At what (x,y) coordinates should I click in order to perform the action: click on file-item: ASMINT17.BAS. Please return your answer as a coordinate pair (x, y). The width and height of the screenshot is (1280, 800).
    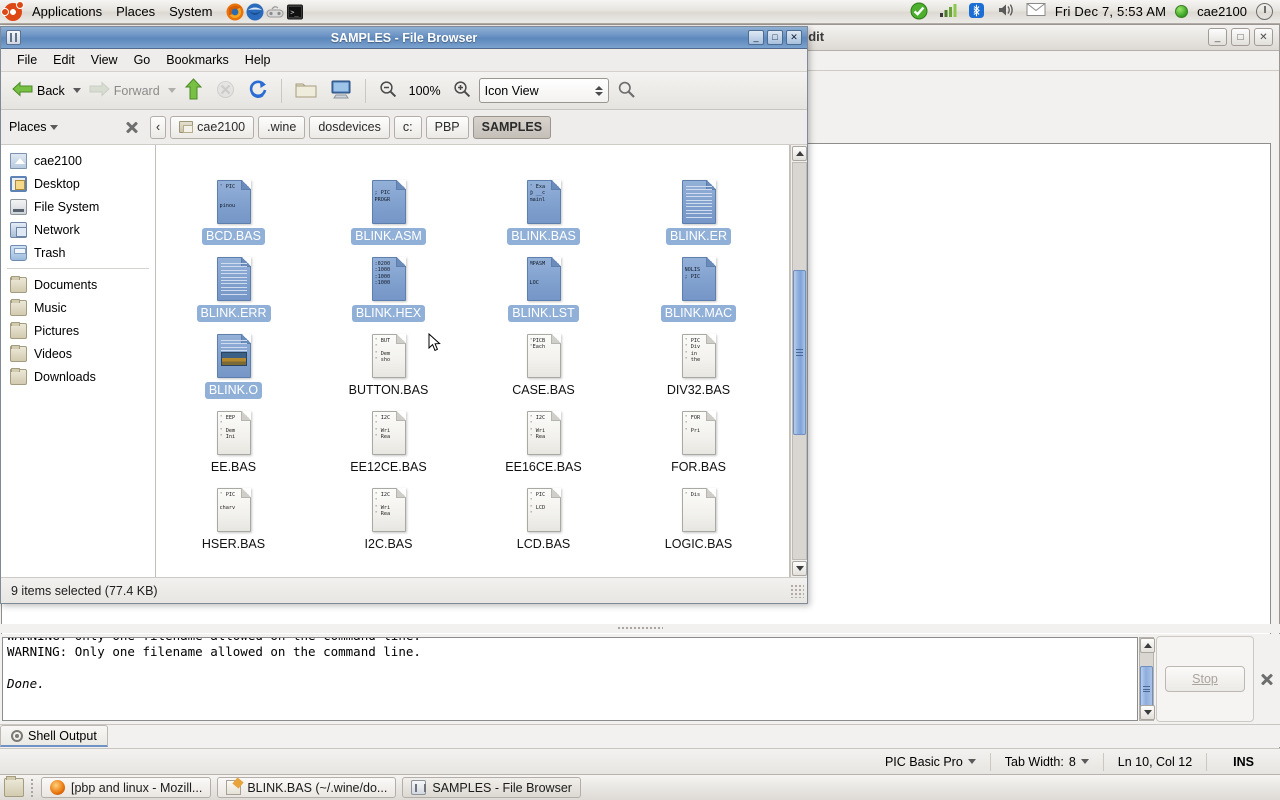
    Looking at the image, I should click on (698, 160).